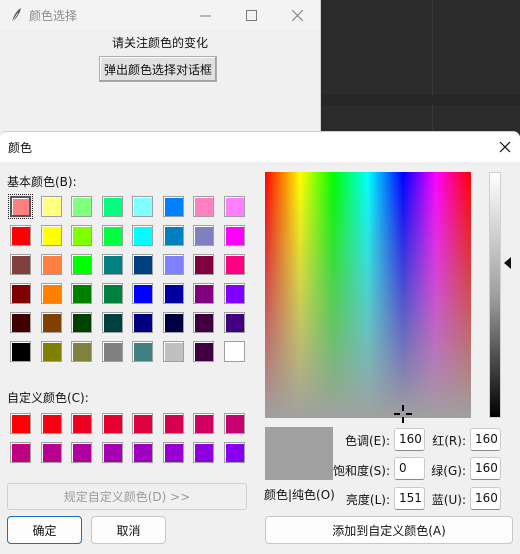 This screenshot has width=520, height=554. What do you see at coordinates (361, 471) in the screenshot?
I see `saturation-label: 饱和度(S):` at bounding box center [361, 471].